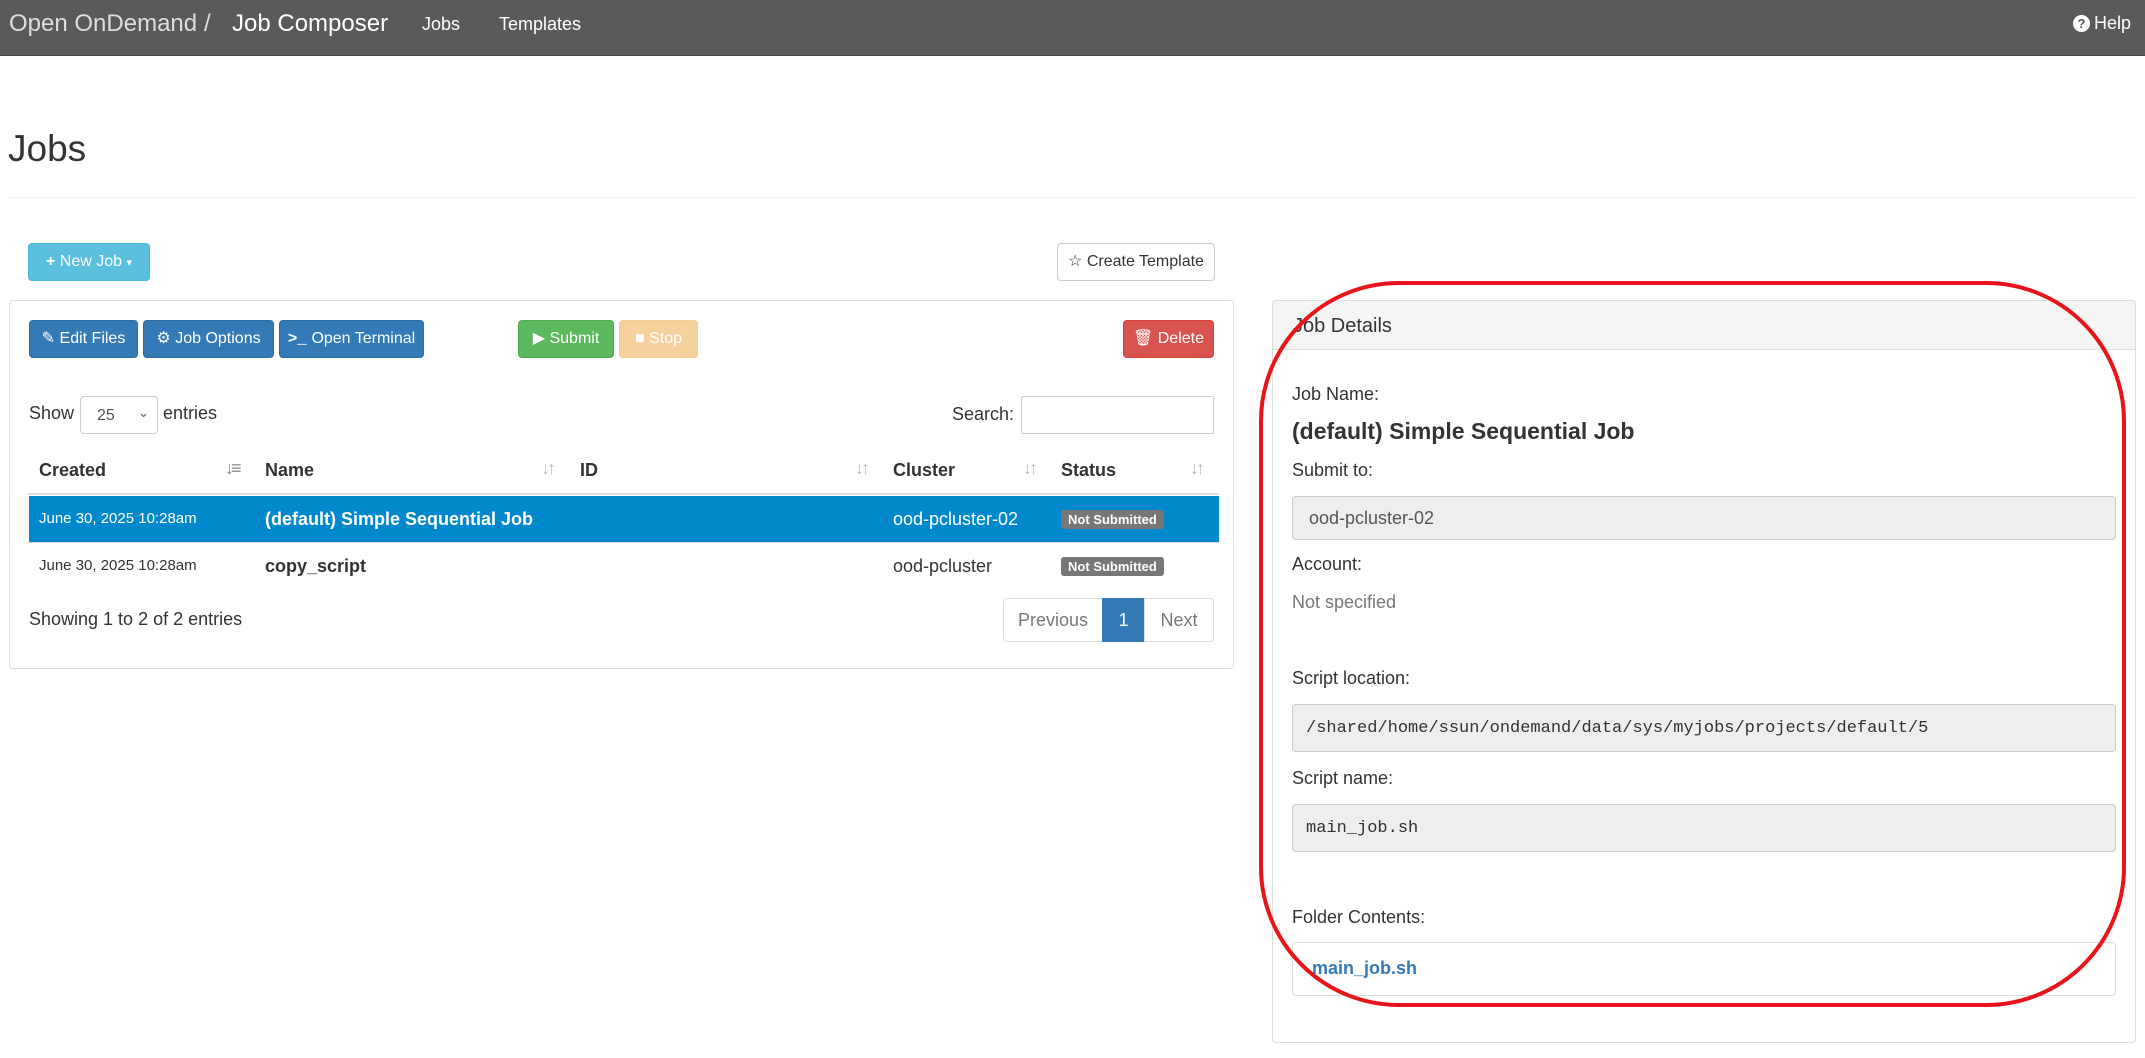 The width and height of the screenshot is (2145, 1058). I want to click on table-header-border, so click(623, 494).